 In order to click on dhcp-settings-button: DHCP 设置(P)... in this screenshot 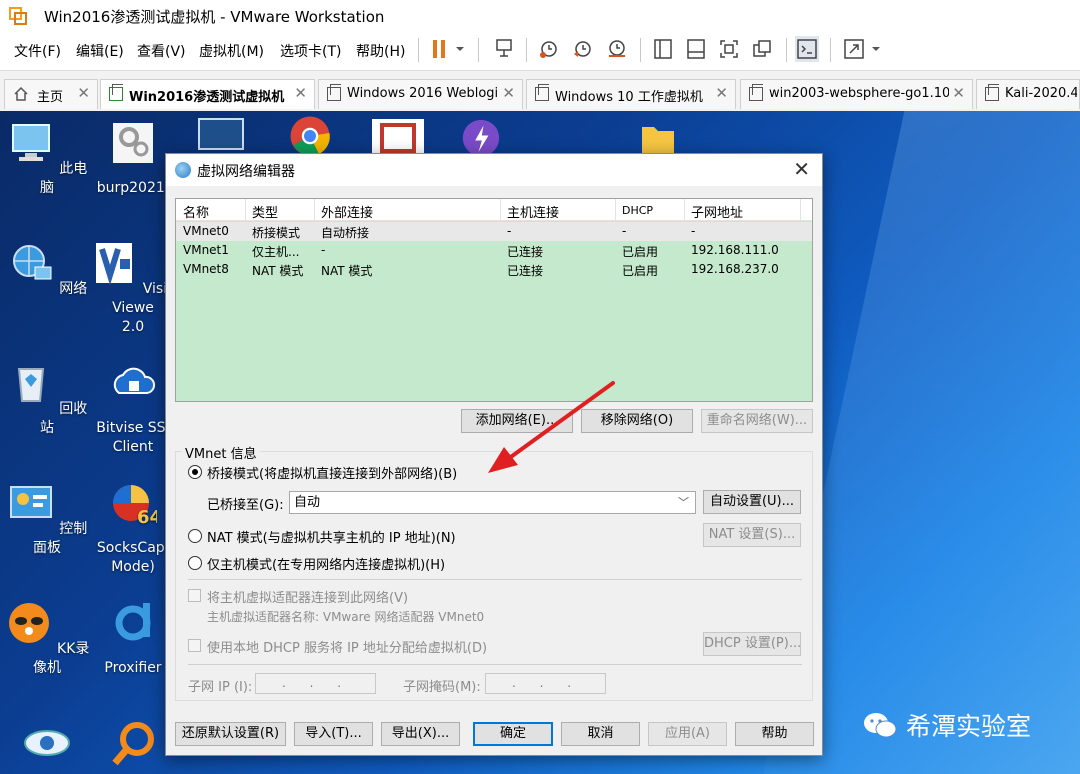, I will do `click(752, 644)`.